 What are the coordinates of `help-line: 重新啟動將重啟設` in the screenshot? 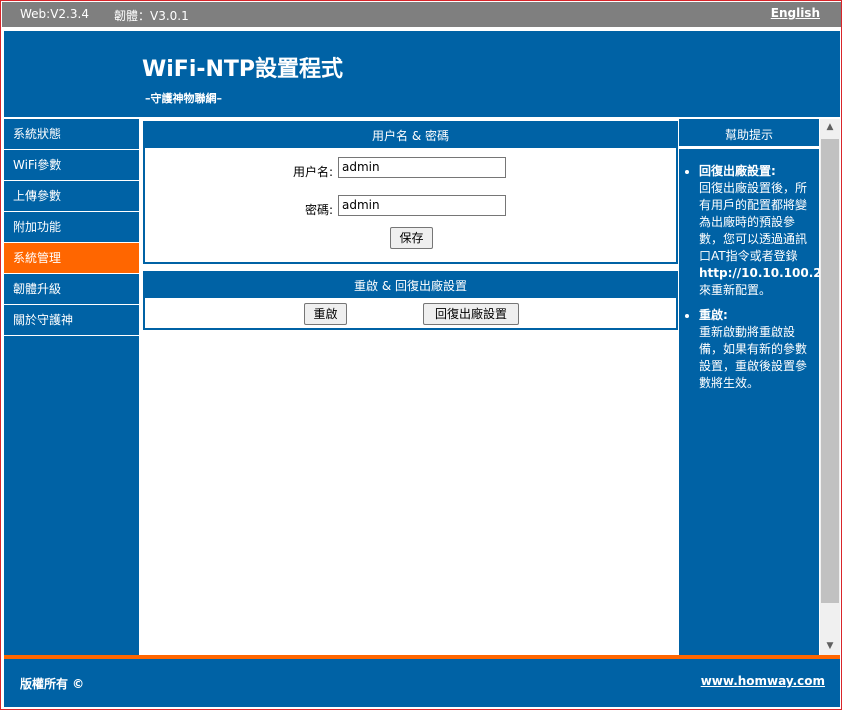 It's located at (747, 332).